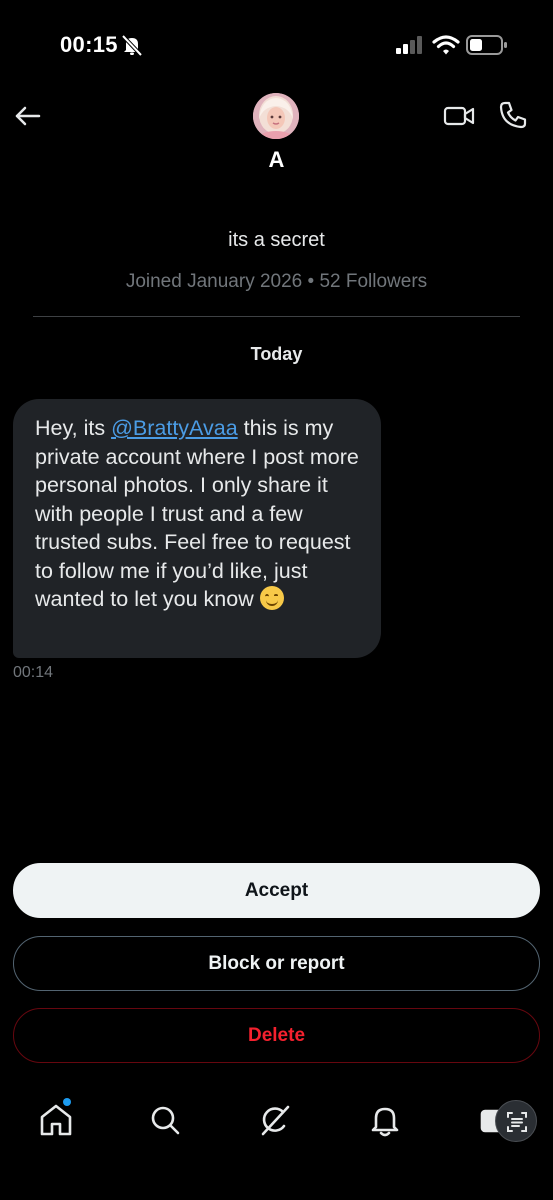 The height and width of the screenshot is (1200, 553). I want to click on avatar-image, so click(276, 116).